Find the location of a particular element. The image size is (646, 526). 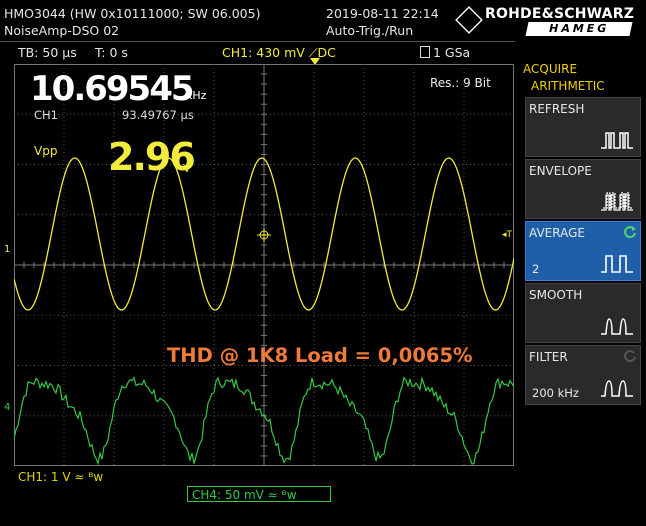

vpp-unit: V is located at coordinates (187, 168).